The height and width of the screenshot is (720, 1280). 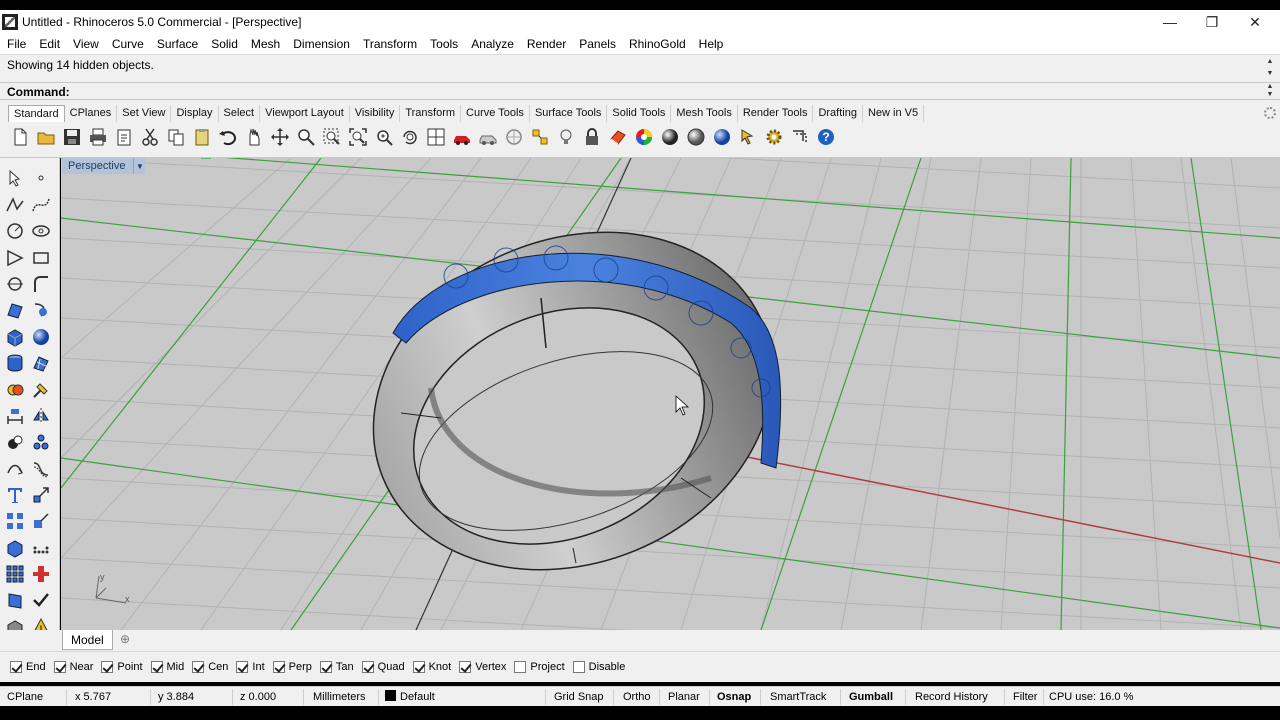 What do you see at coordinates (384, 137) in the screenshot?
I see `zoom-selected-icon` at bounding box center [384, 137].